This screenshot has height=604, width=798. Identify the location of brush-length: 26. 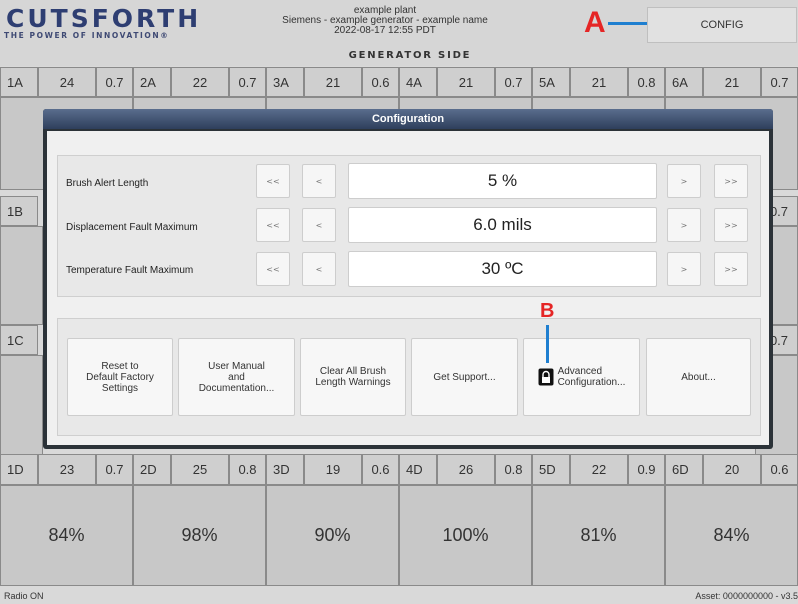
(466, 469).